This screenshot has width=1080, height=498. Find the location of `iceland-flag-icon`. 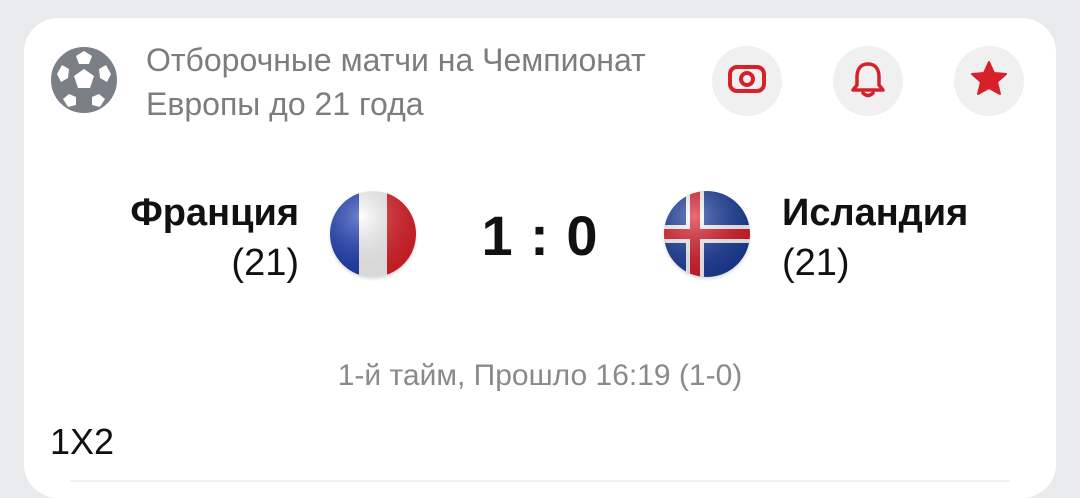

iceland-flag-icon is located at coordinates (707, 234).